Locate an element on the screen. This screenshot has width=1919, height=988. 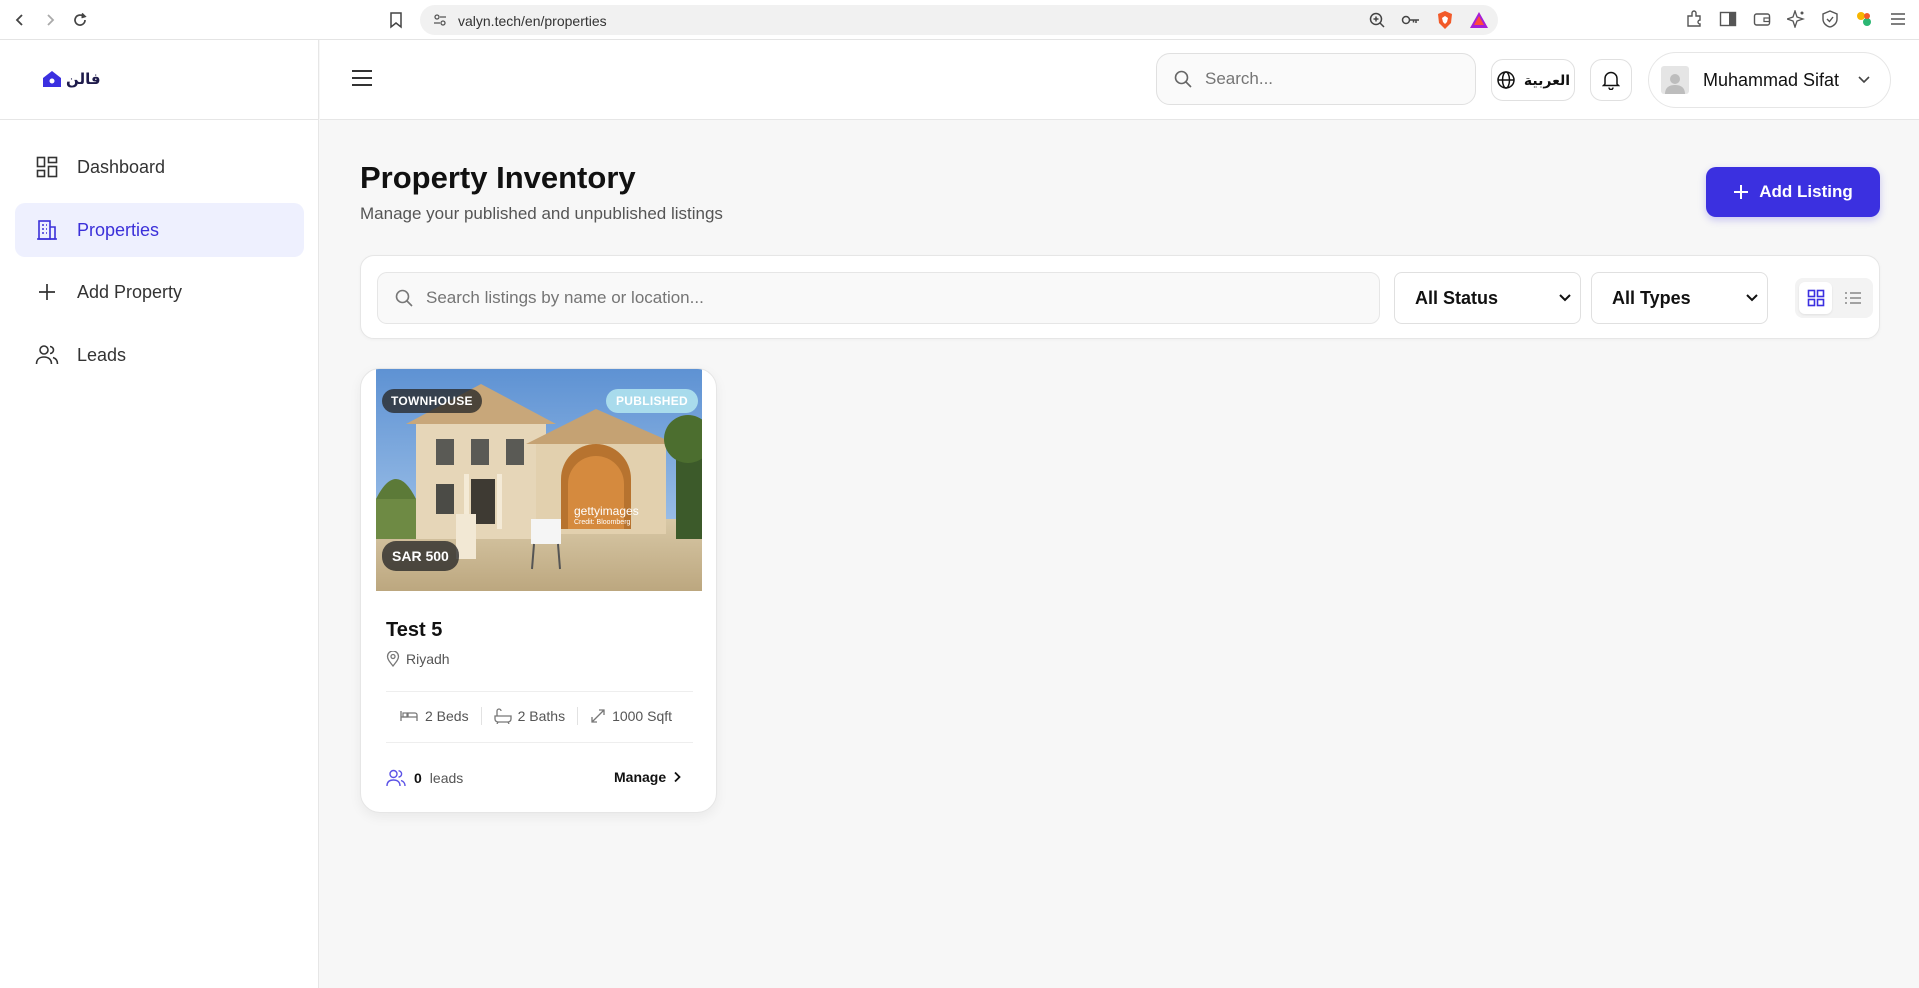
listing-search-box is located at coordinates (878, 298).